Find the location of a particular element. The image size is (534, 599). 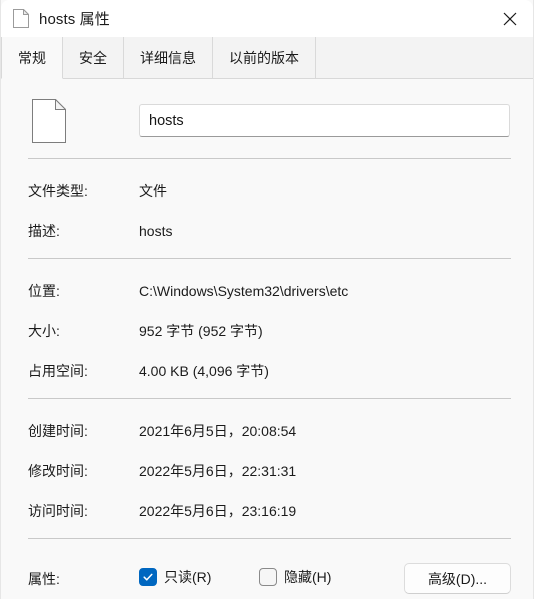

location-label: 位置: is located at coordinates (44, 291).